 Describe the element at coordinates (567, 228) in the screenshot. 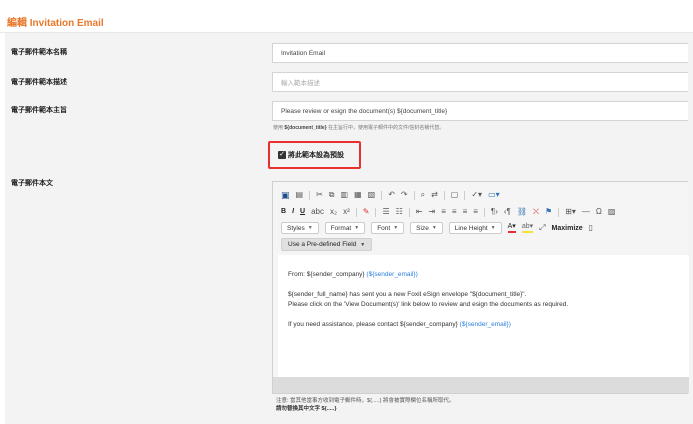

I see `maximize-button: Maximize` at that location.